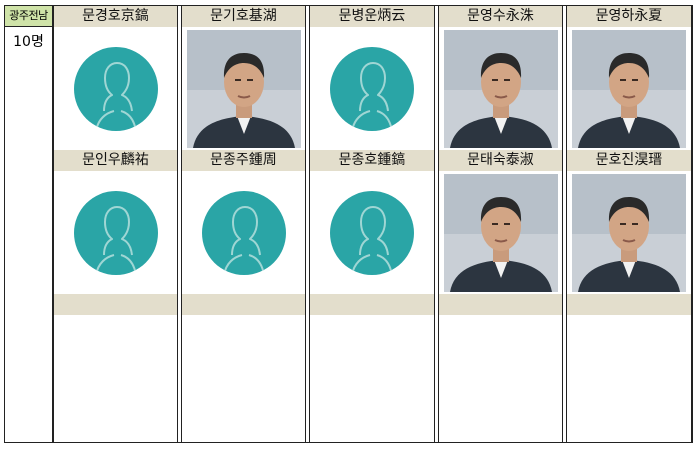  What do you see at coordinates (372, 160) in the screenshot?
I see `member-name: 문종호鍾鎬` at bounding box center [372, 160].